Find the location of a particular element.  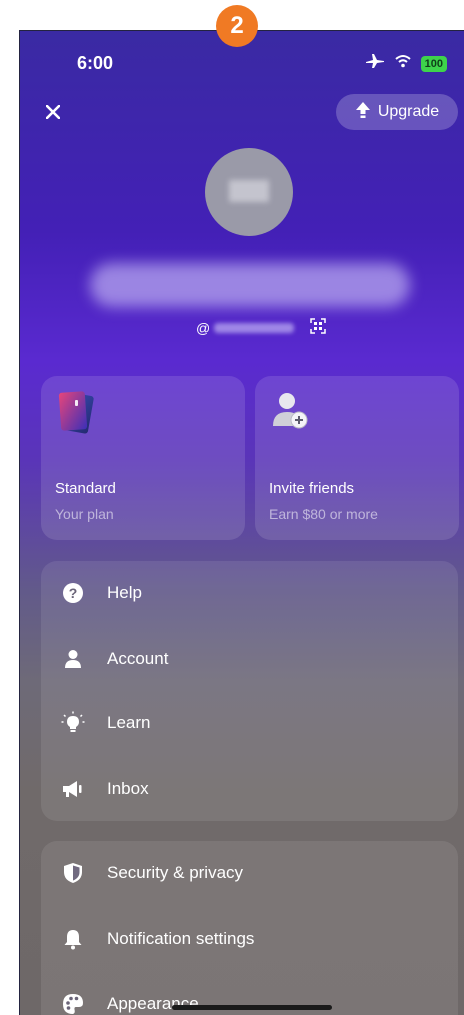

menu-label-learn: Learn is located at coordinates (129, 722).